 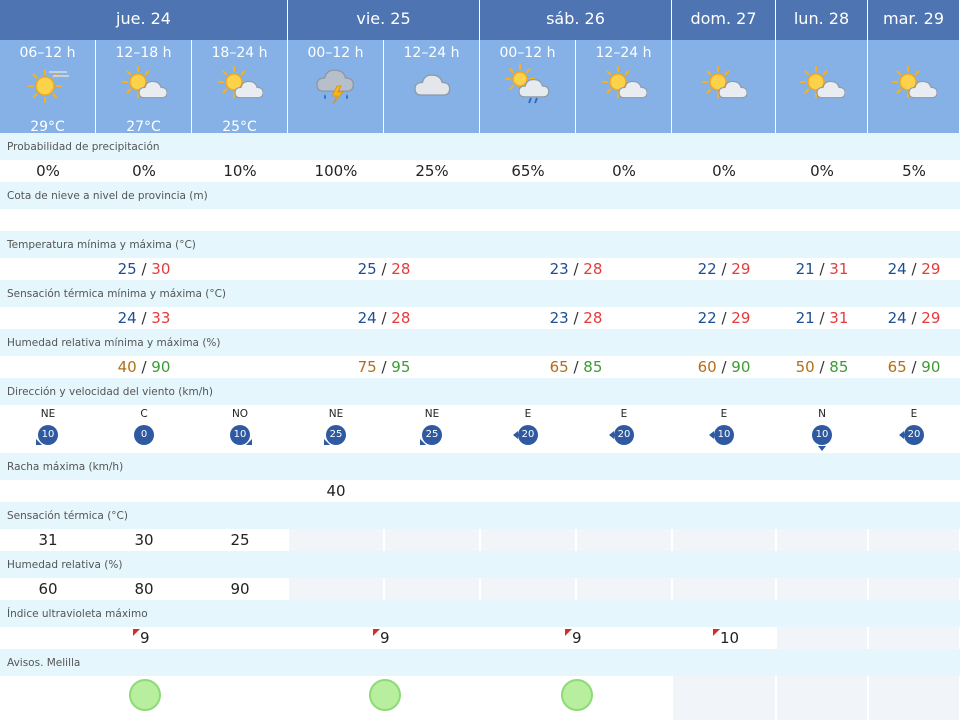 What do you see at coordinates (385, 638) in the screenshot?
I see `uv-value: 9` at bounding box center [385, 638].